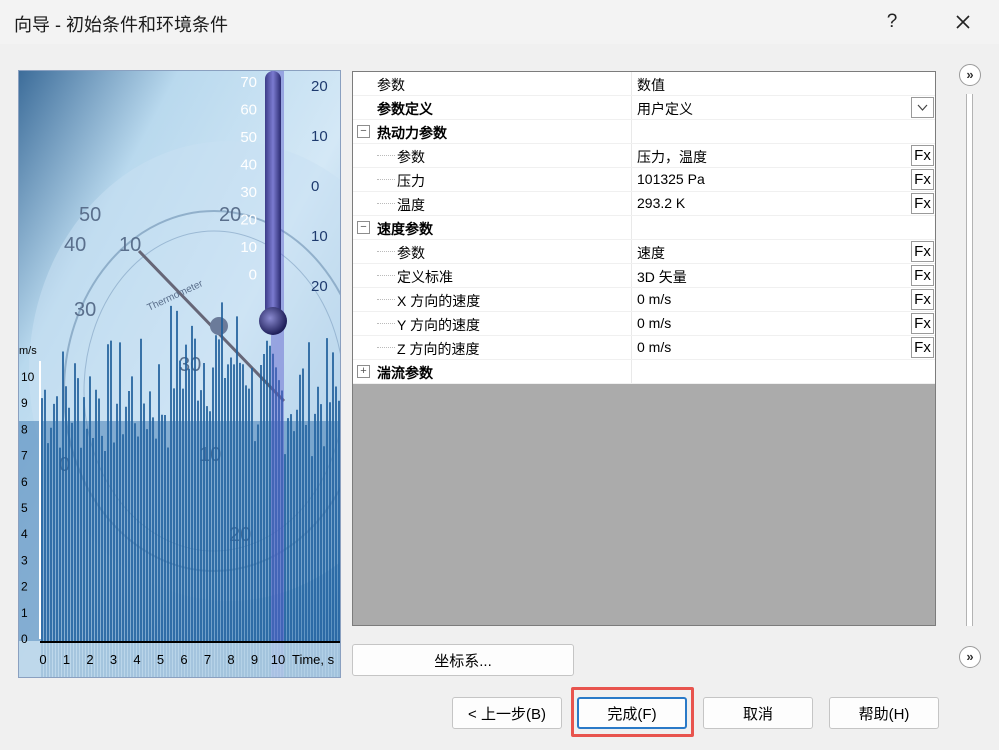  I want to click on parameter-label: X 方向的速度, so click(439, 301).